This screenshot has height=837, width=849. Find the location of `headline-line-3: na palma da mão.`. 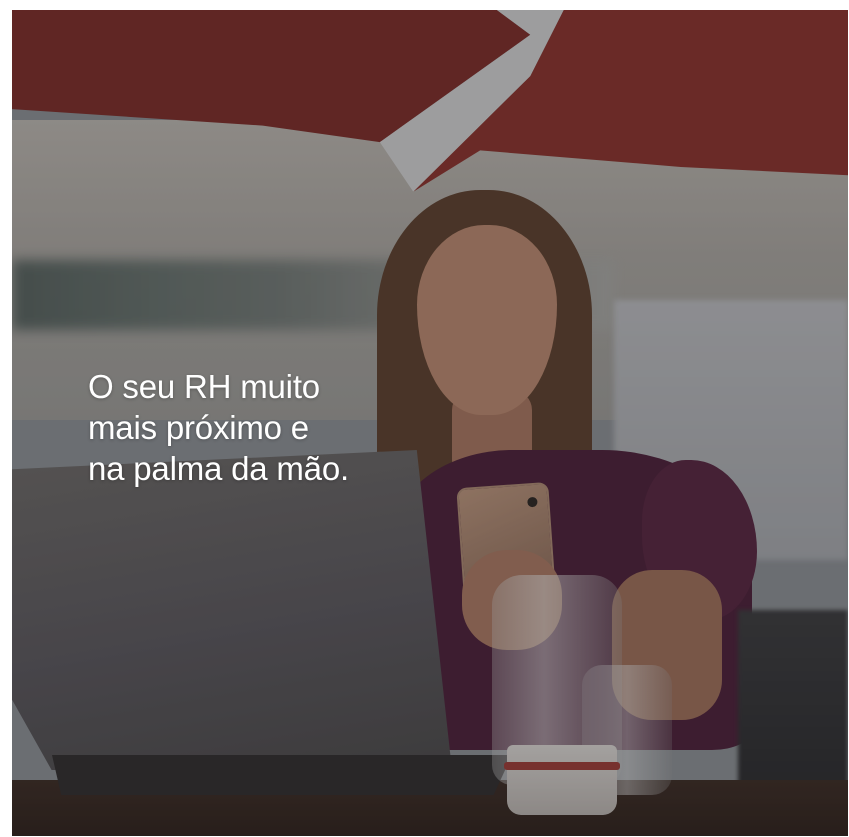

headline-line-3: na palma da mão. is located at coordinates (218, 468).